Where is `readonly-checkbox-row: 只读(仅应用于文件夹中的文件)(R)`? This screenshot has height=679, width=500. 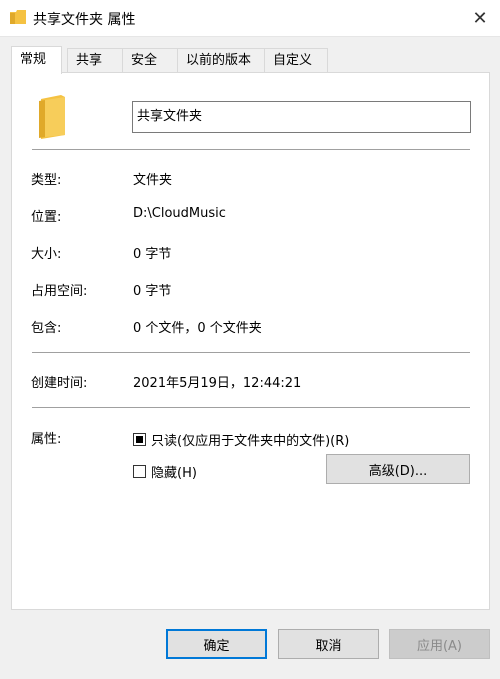
readonly-checkbox-row: 只读(仅应用于文件夹中的文件)(R) is located at coordinates (241, 439).